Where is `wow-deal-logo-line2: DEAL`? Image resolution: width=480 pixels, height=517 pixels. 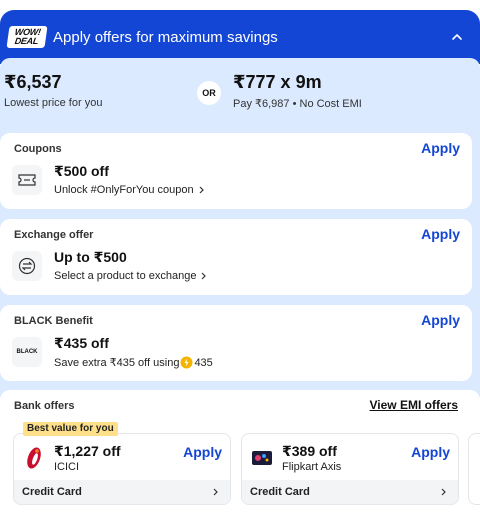
wow-deal-logo-line2: DEAL is located at coordinates (26, 41).